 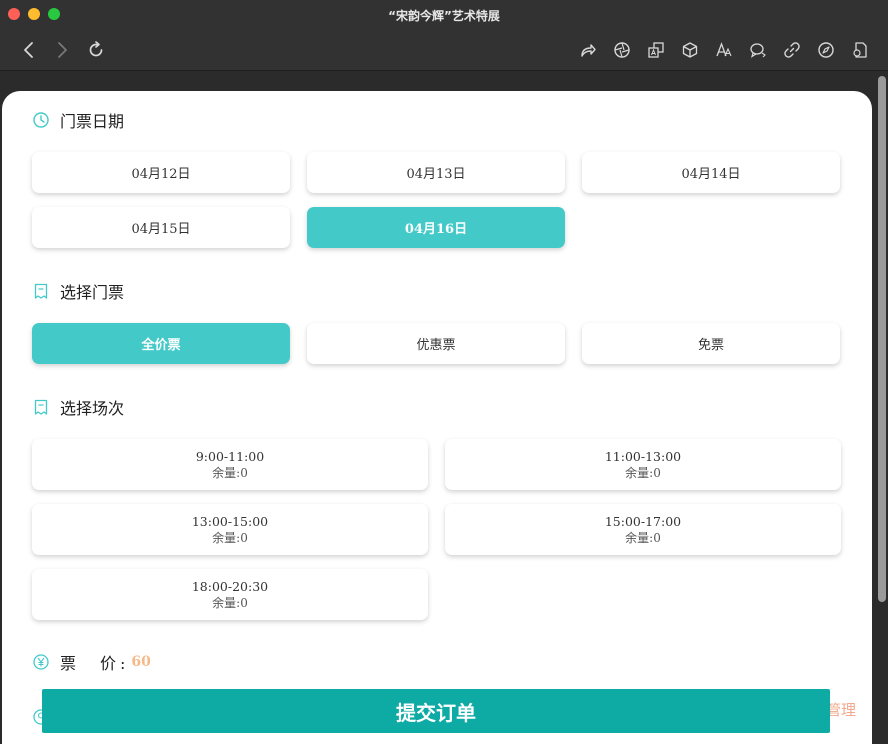 I want to click on session-option: 9:00-11:00 余量:0, so click(x=230, y=464).